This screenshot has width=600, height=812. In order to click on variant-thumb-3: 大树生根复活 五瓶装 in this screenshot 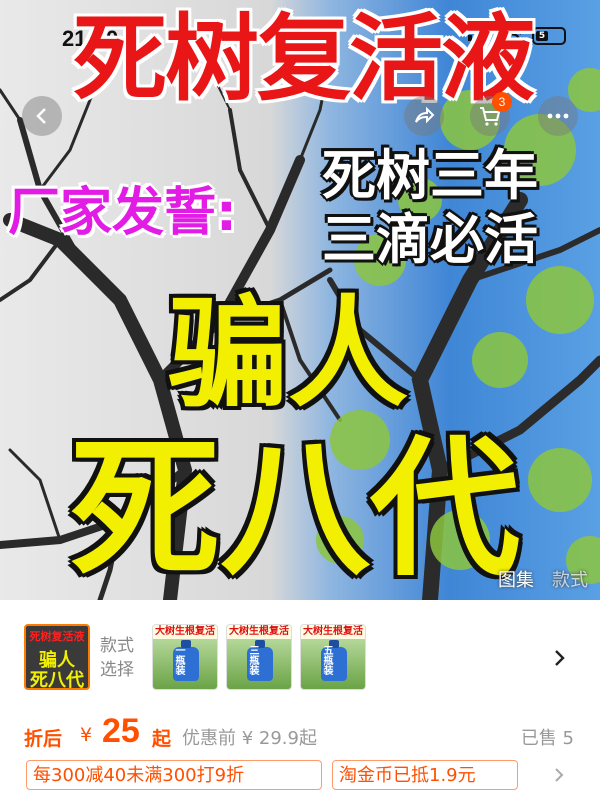, I will do `click(333, 657)`.